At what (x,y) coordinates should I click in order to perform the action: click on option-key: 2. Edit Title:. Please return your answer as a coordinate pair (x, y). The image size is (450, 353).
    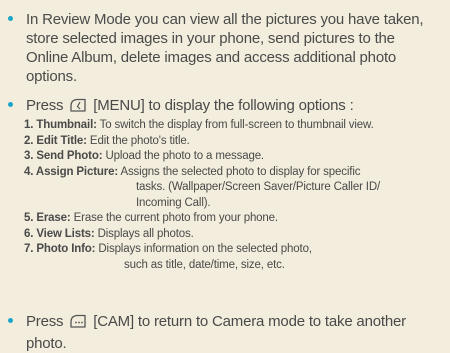
    Looking at the image, I should click on (55, 140).